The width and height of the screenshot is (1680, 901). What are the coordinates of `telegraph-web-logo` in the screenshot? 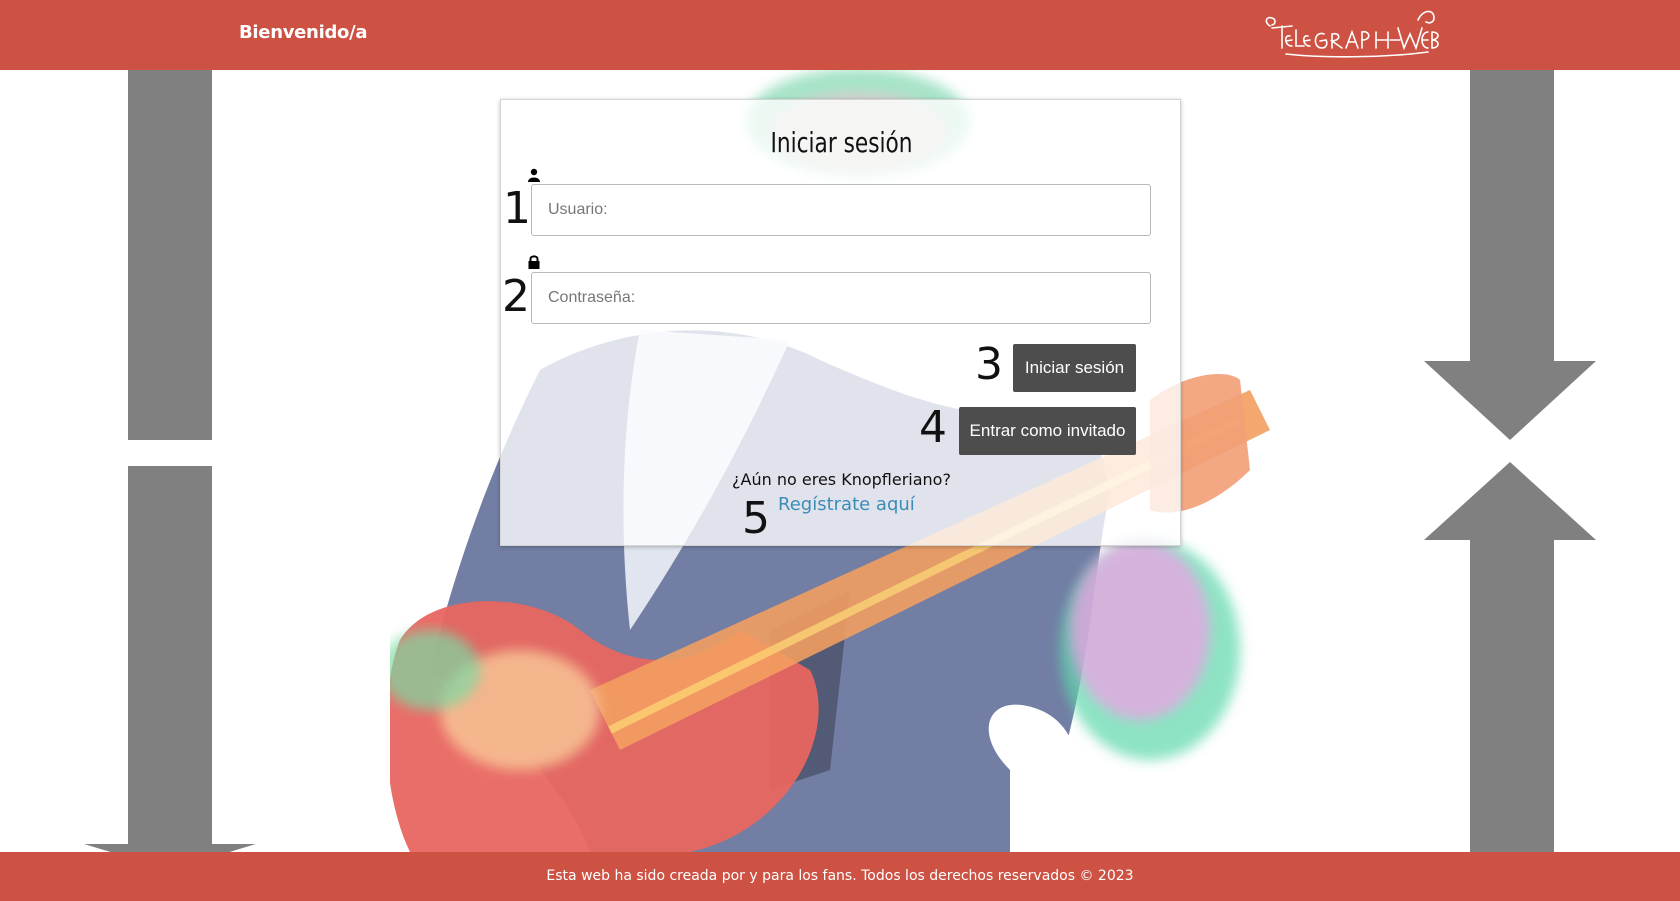 It's located at (1351, 33).